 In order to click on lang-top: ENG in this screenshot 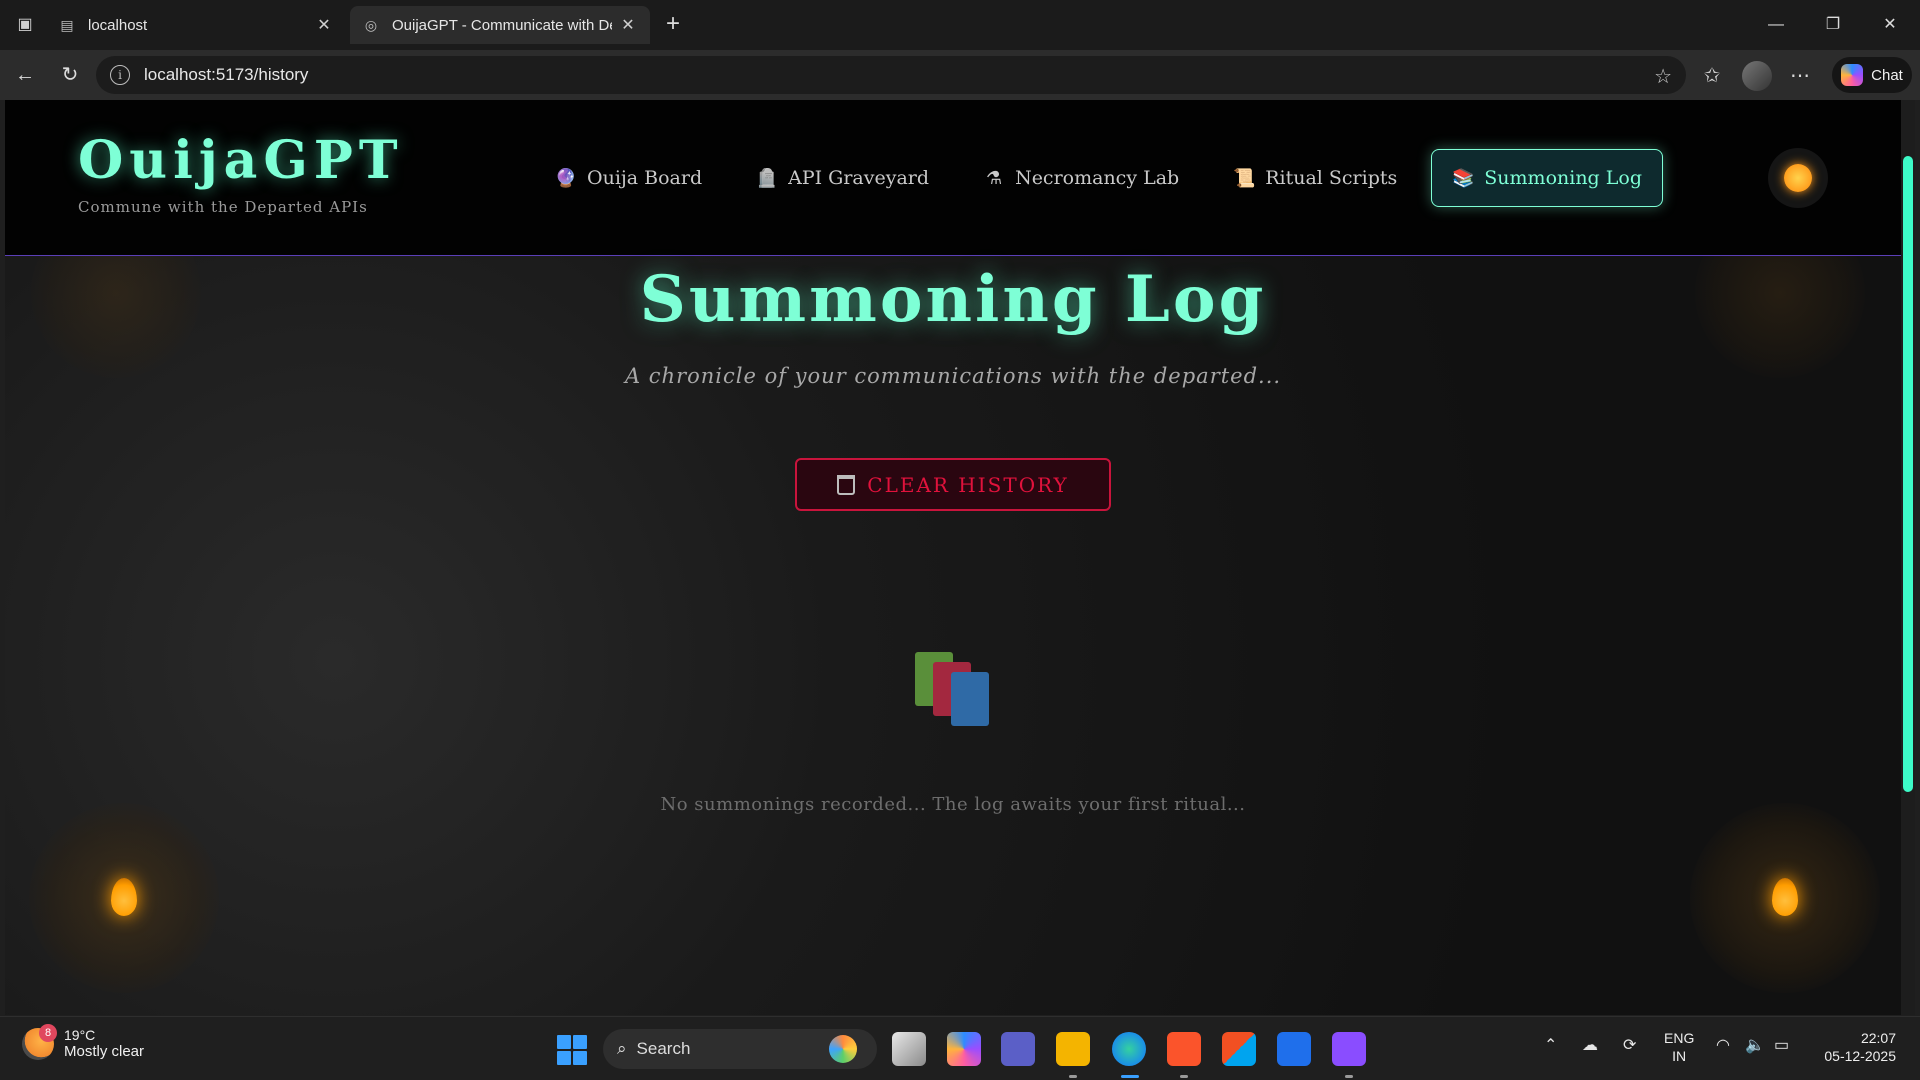, I will do `click(1679, 1038)`.